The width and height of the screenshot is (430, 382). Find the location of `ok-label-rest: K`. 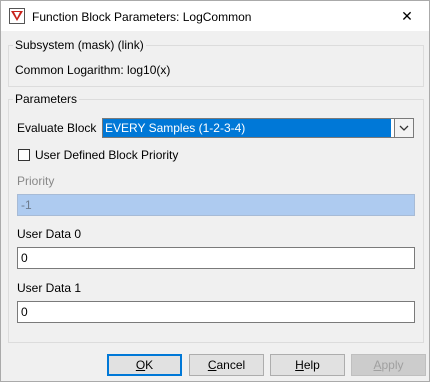

ok-label-rest: K is located at coordinates (149, 365).